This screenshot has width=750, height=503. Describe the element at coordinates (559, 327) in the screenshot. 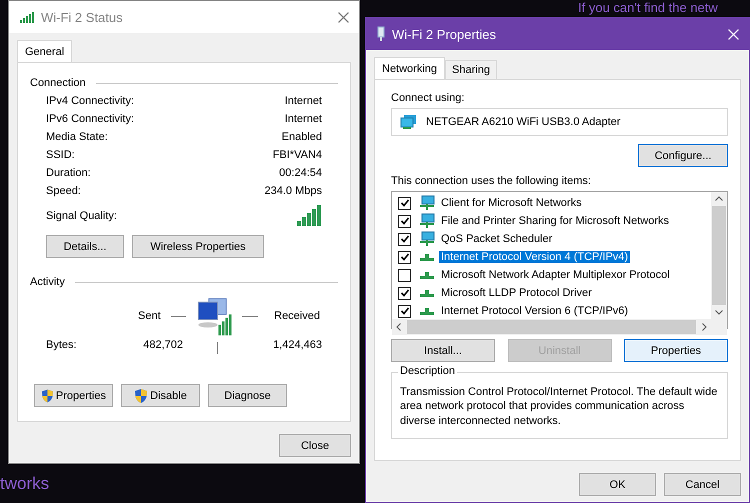

I see `horizontal-scrollbar` at that location.